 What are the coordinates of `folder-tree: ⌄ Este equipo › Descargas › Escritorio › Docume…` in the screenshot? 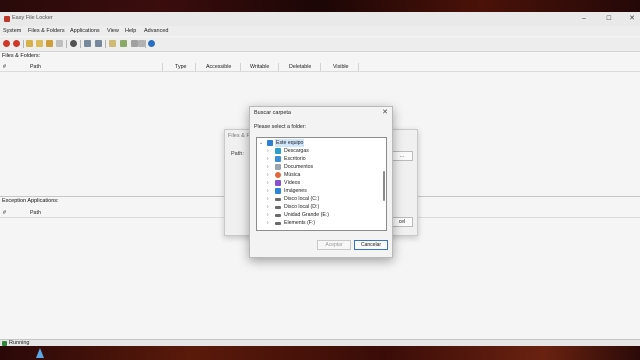 It's located at (321, 184).